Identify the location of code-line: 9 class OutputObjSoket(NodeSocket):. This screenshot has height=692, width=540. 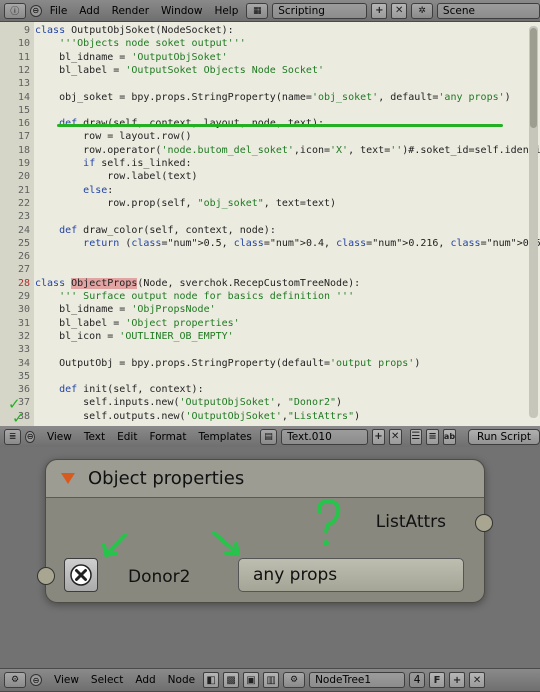
(270, 30).